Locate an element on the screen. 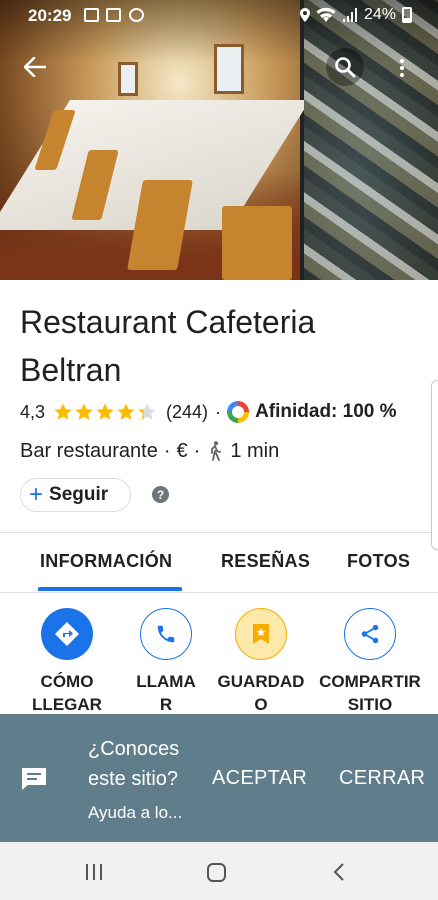  gallery-notification-icon is located at coordinates (113, 15).